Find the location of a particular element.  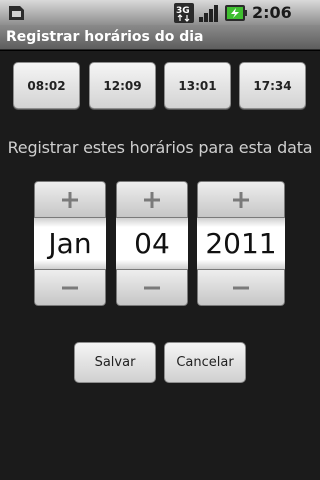

battery-charging-icon is located at coordinates (236, 13).